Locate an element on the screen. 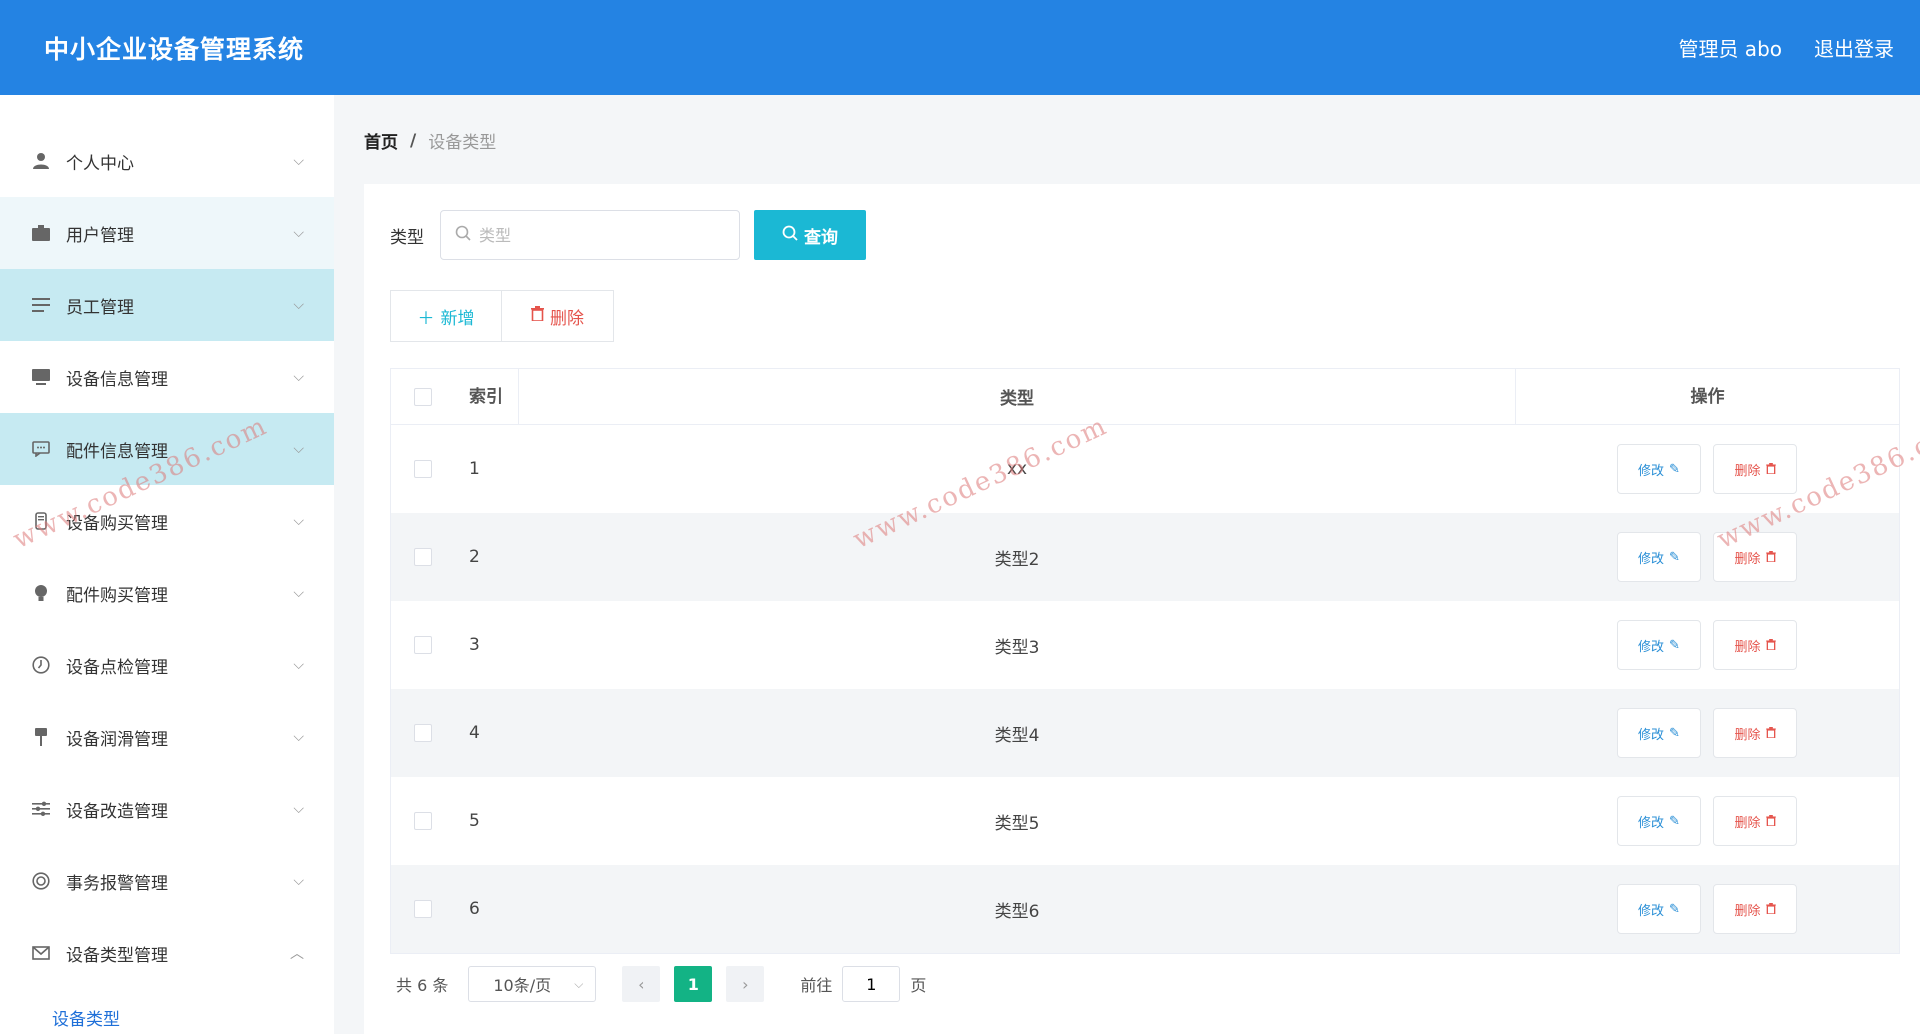  top-header: 中小企业设备管理系统 管理员 abo 退出登录 is located at coordinates (960, 47).